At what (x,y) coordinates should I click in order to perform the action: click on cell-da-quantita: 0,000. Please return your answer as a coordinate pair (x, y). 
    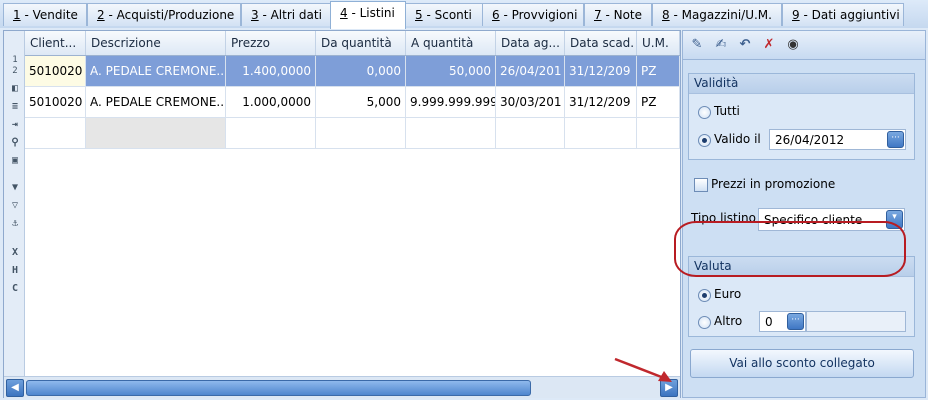
    Looking at the image, I should click on (361, 71).